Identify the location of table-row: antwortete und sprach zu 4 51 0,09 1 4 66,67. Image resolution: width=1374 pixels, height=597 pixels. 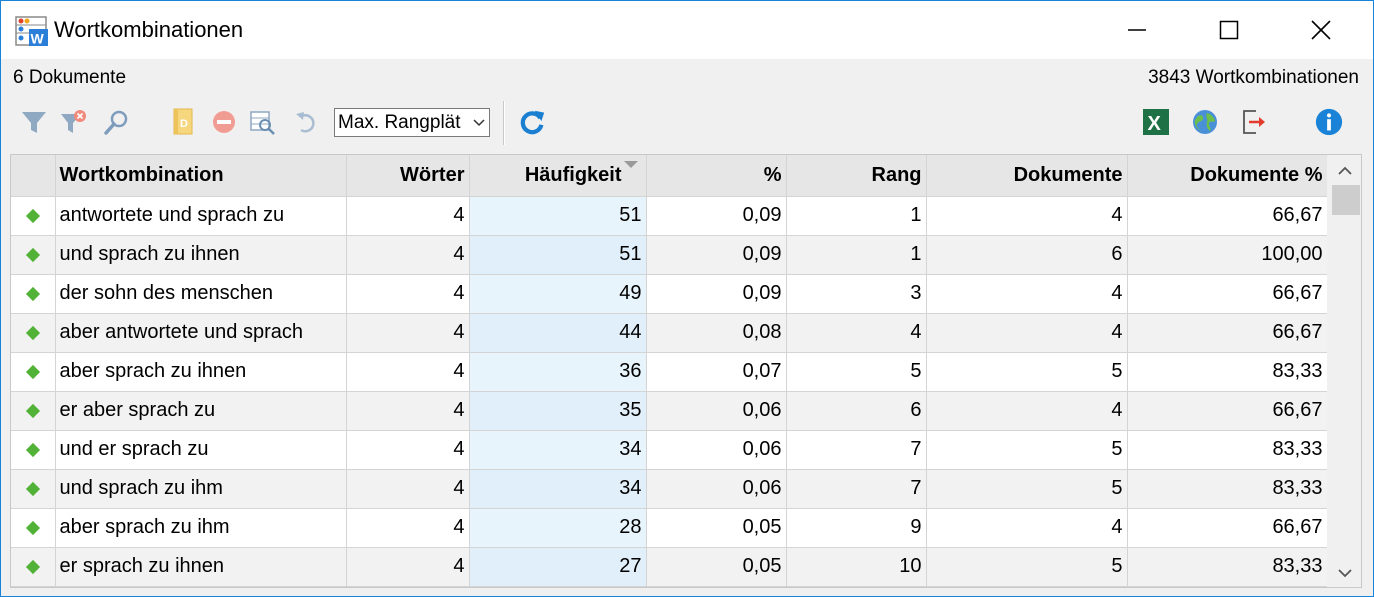
(669, 216).